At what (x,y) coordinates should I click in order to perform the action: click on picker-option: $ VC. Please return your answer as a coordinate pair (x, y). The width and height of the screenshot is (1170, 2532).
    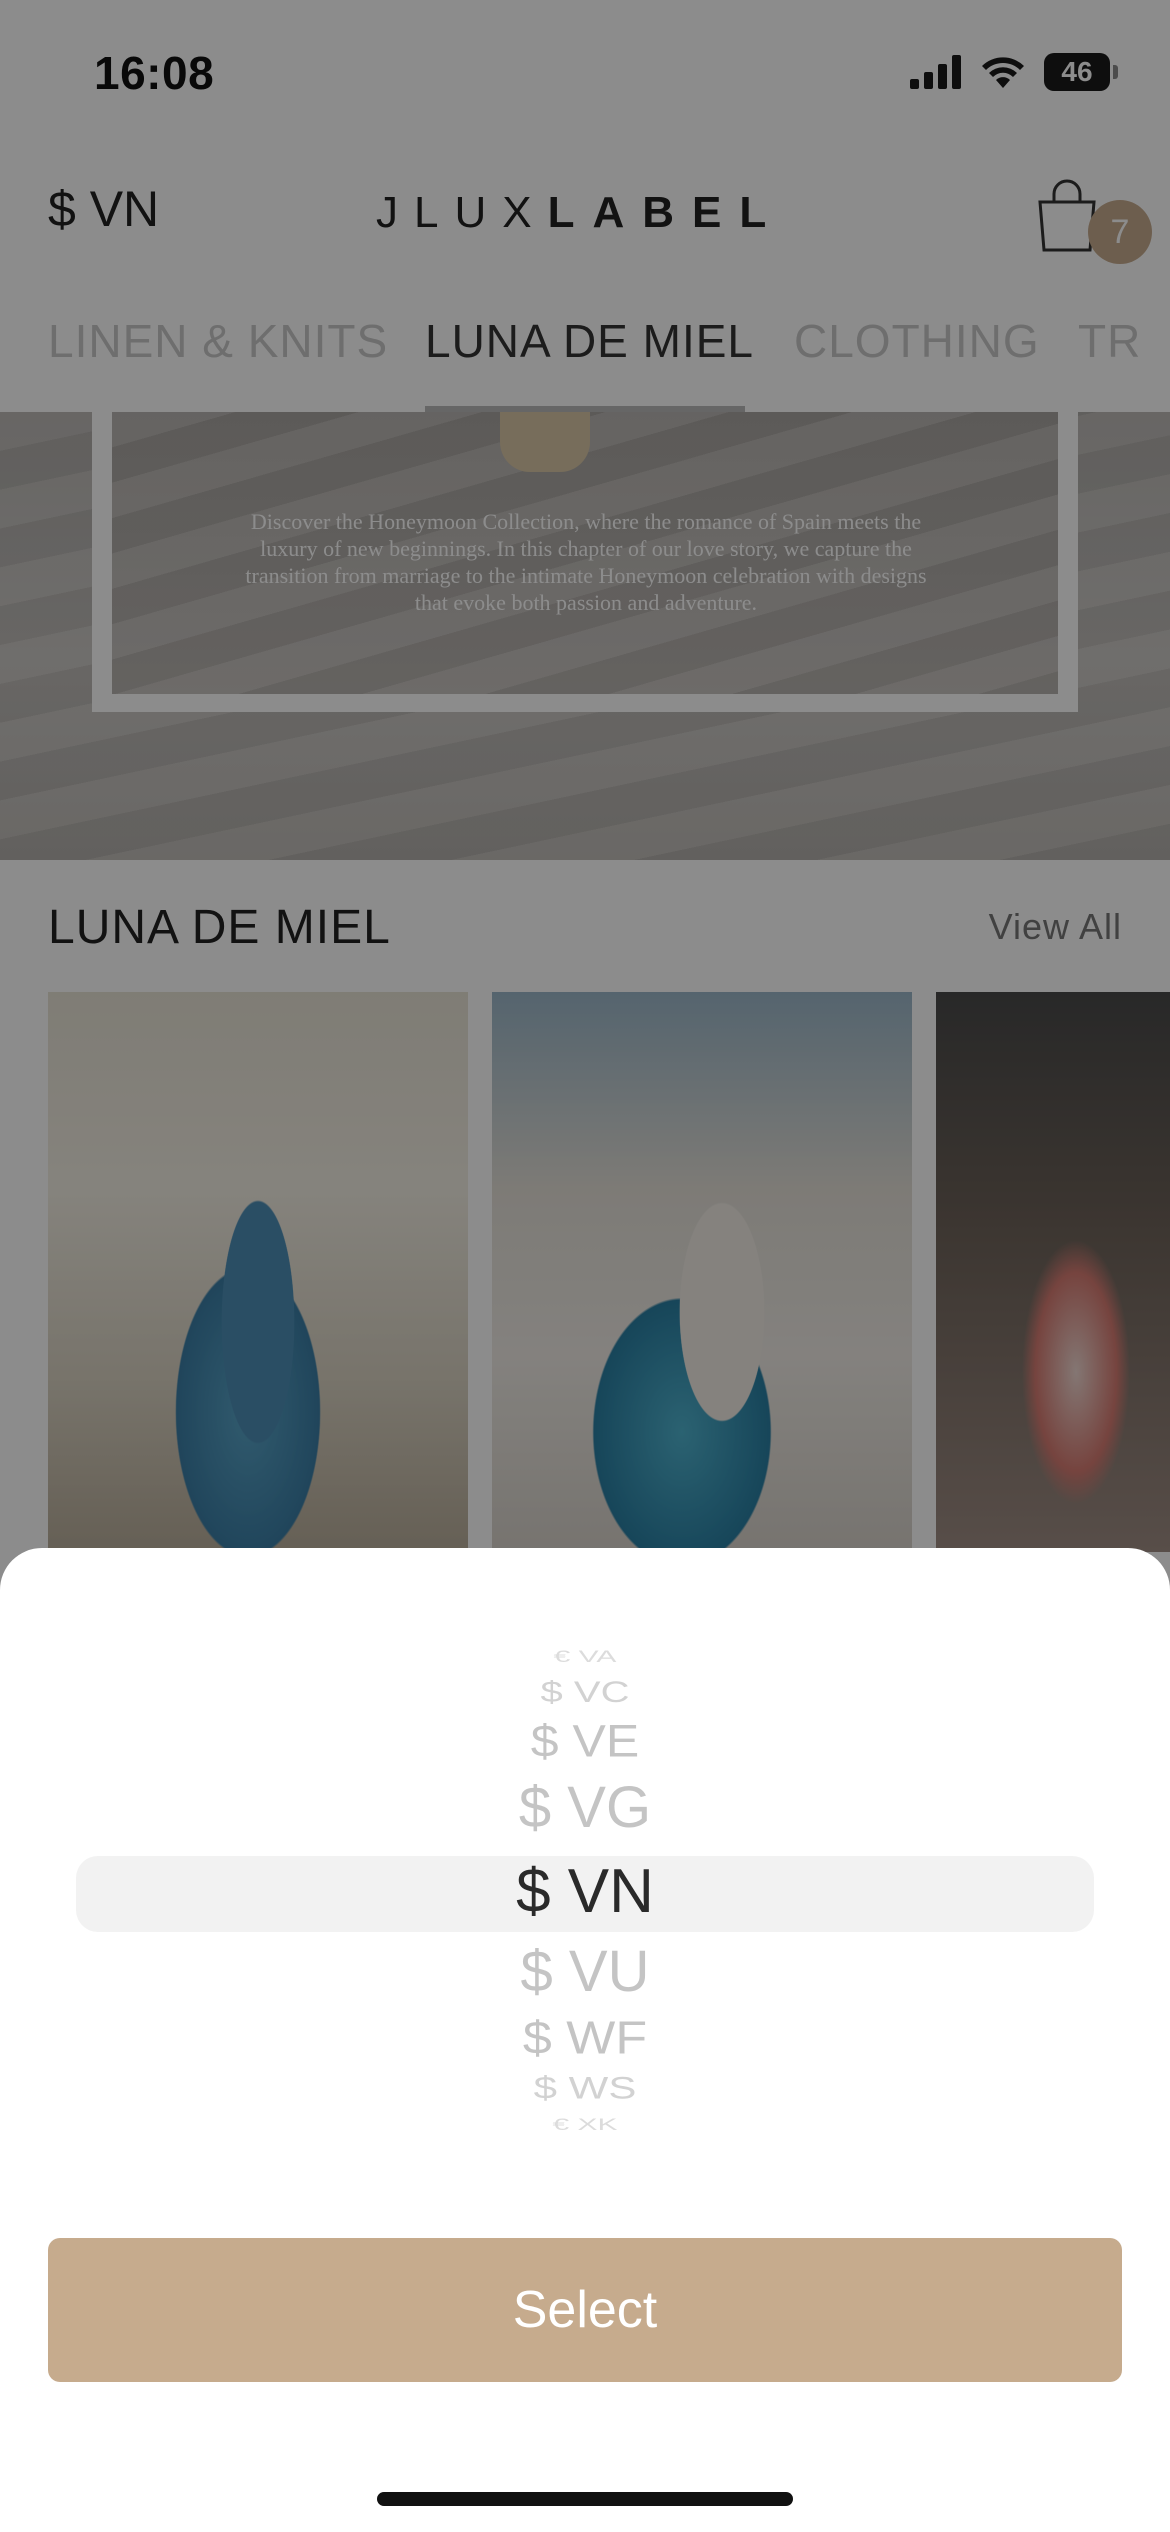
    Looking at the image, I should click on (585, 1693).